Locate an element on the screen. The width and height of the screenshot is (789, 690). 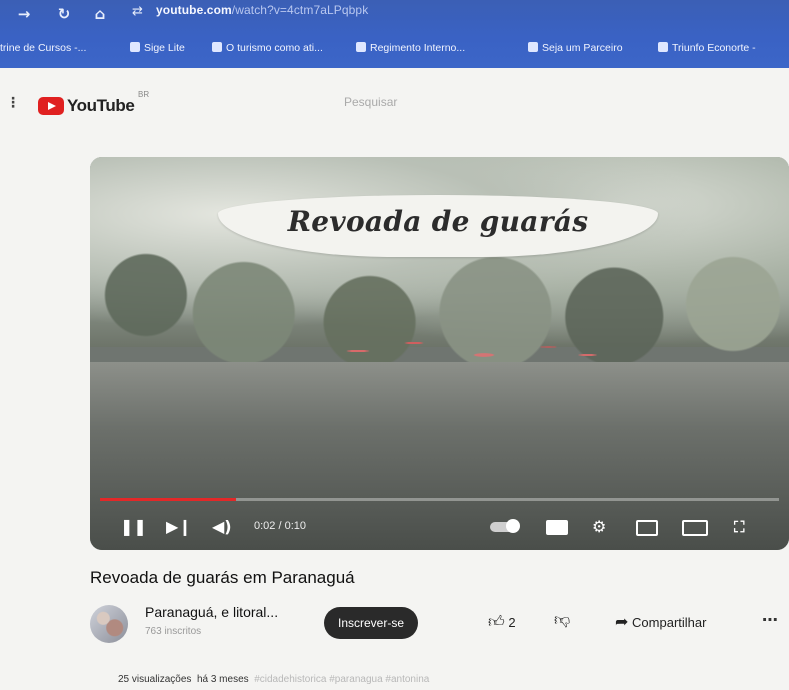
view-count: 25 visualizações is located at coordinates (155, 679).